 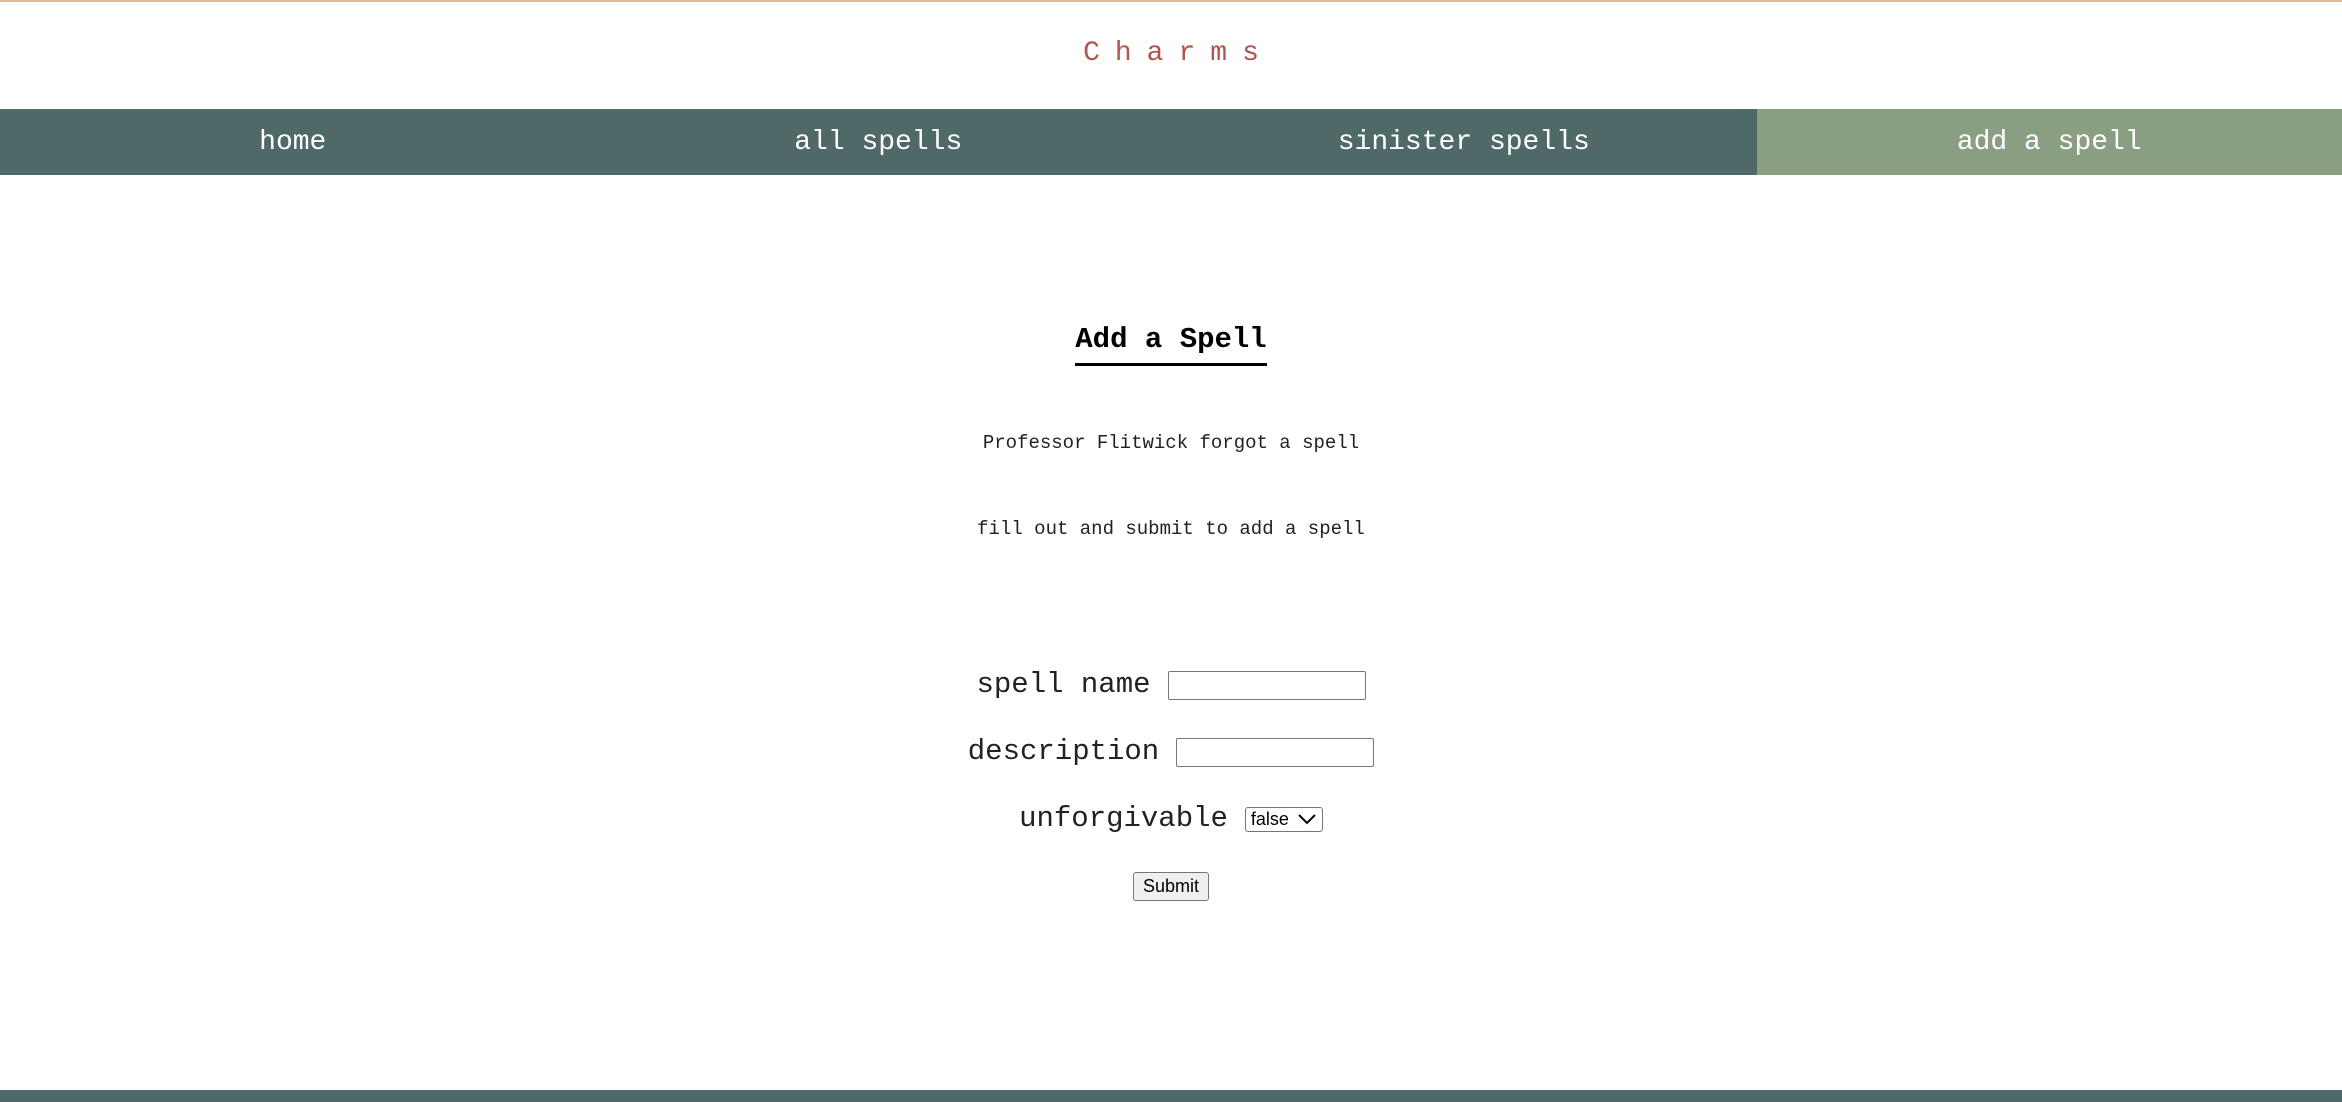 I want to click on form-row-unforgivable: unforgivable false, so click(x=1171, y=819).